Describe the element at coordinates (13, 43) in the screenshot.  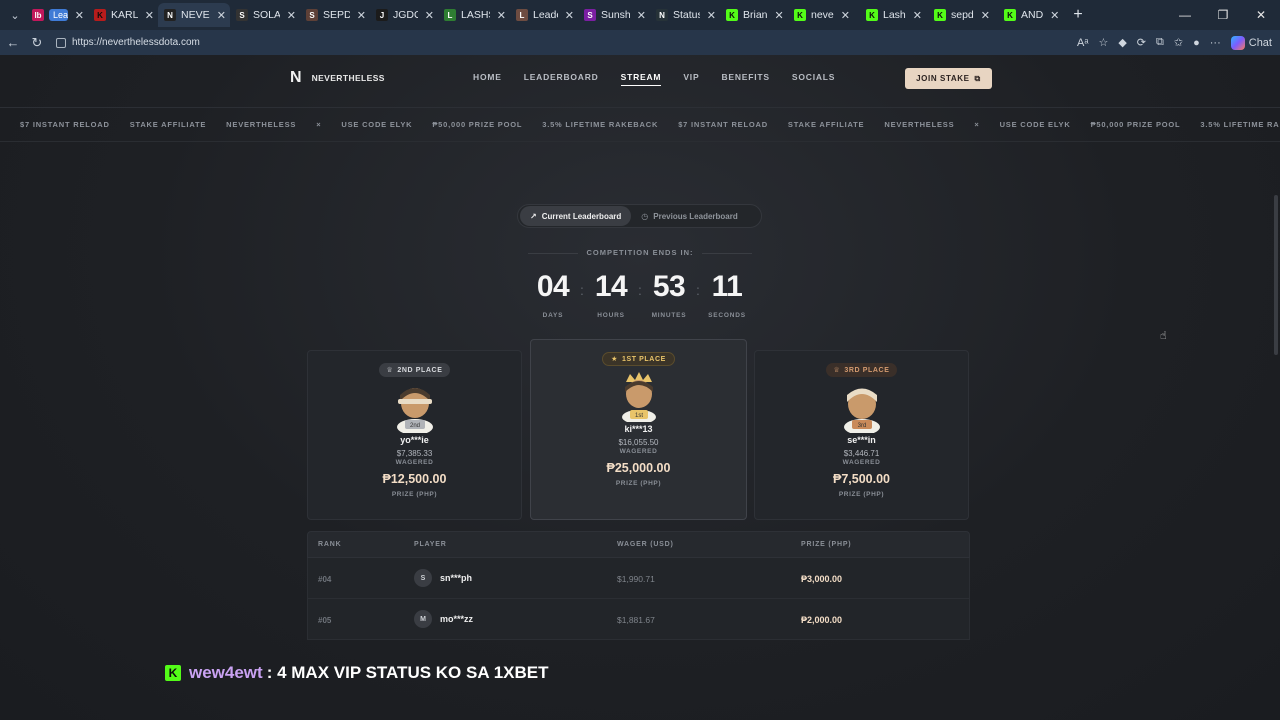
I see `back-icon: ←` at that location.